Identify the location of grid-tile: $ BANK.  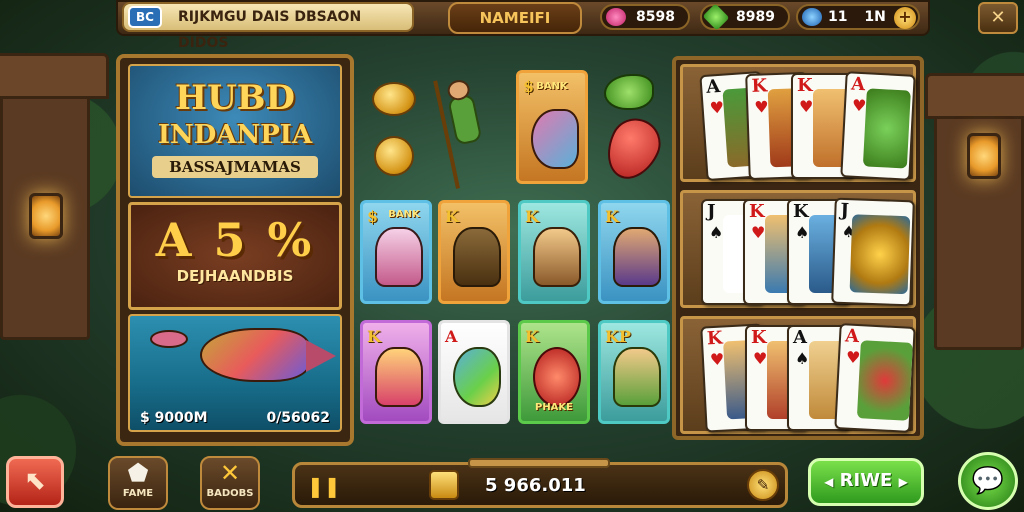
(396, 252).